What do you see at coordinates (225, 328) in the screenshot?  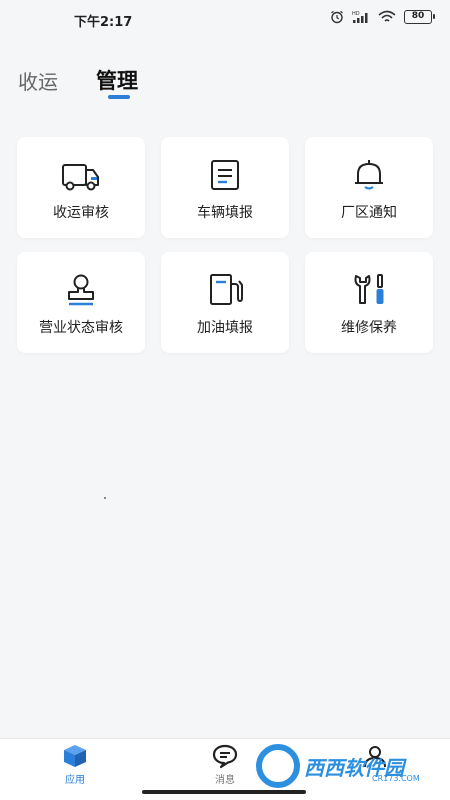 I see `card-label: 加油填报` at bounding box center [225, 328].